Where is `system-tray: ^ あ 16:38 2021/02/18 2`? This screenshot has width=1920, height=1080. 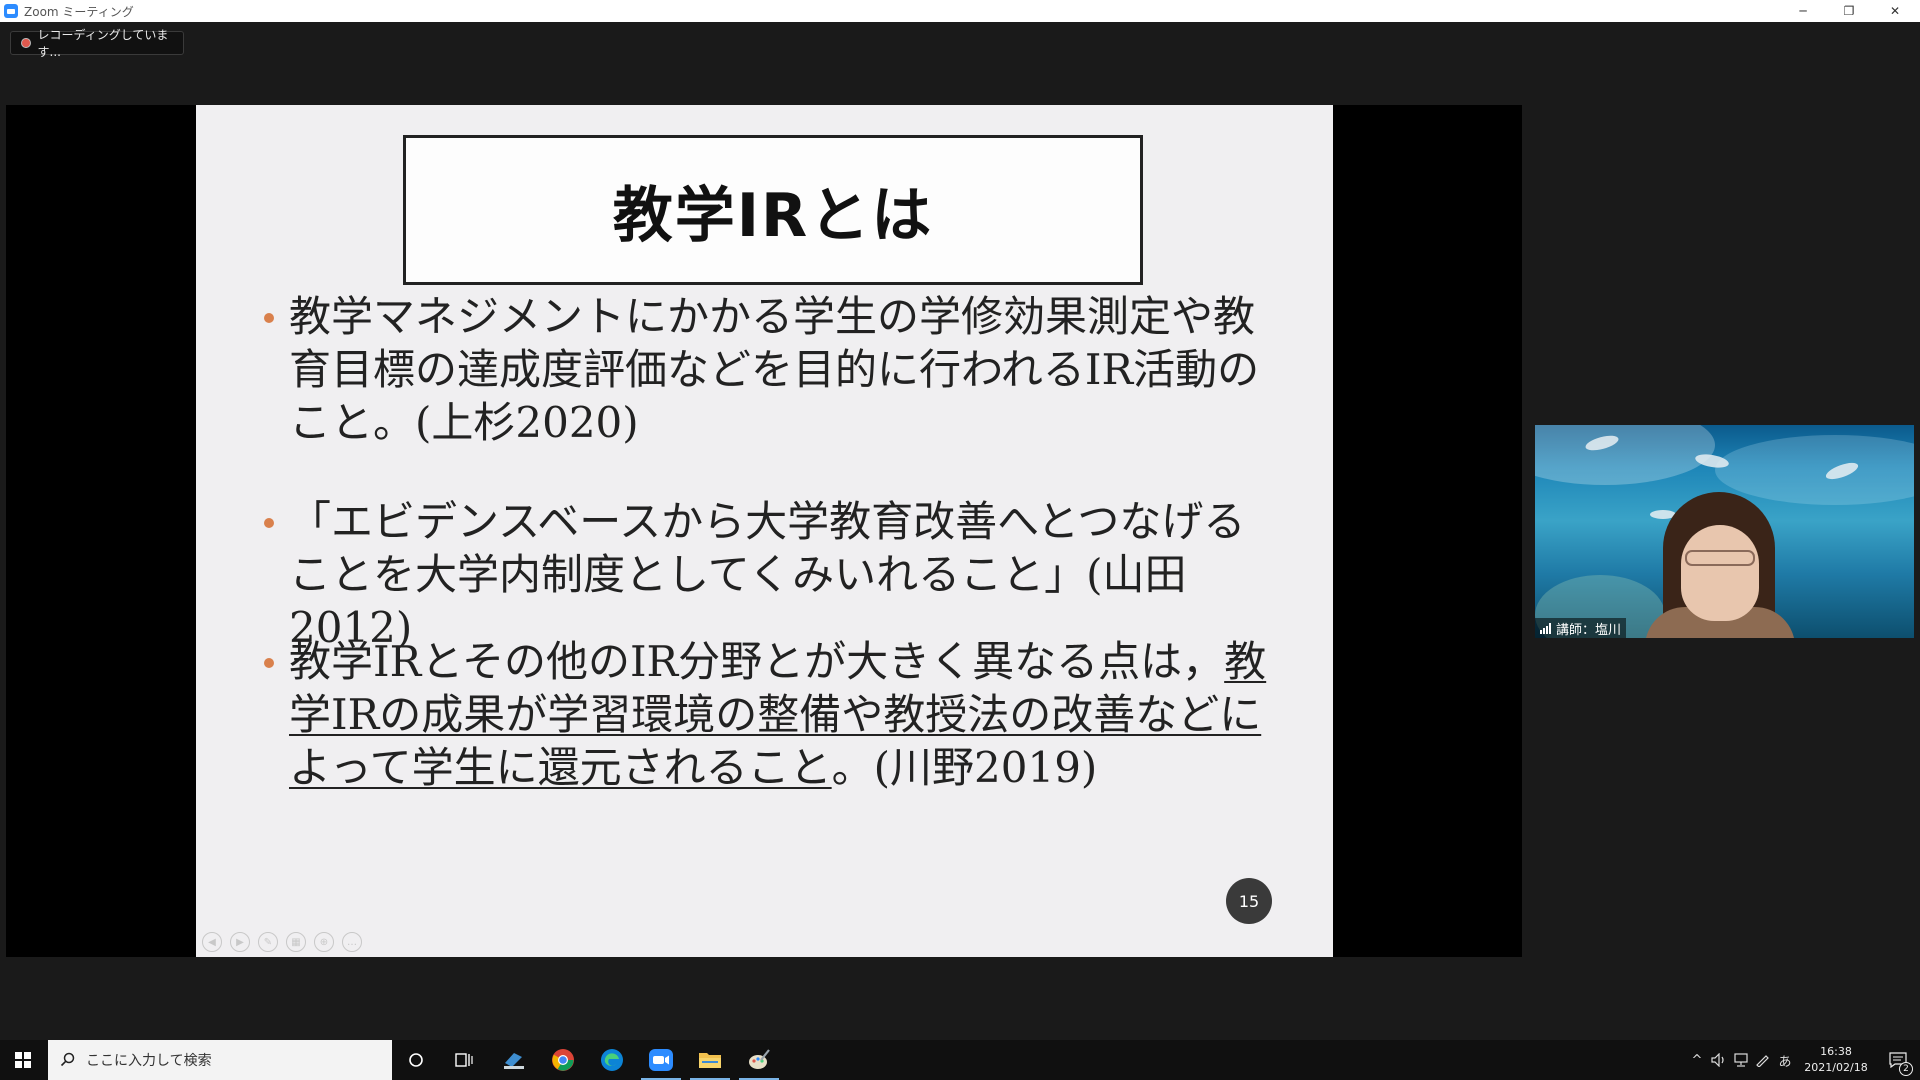
system-tray: ^ あ 16:38 2021/02/18 2 is located at coordinates (1803, 1060).